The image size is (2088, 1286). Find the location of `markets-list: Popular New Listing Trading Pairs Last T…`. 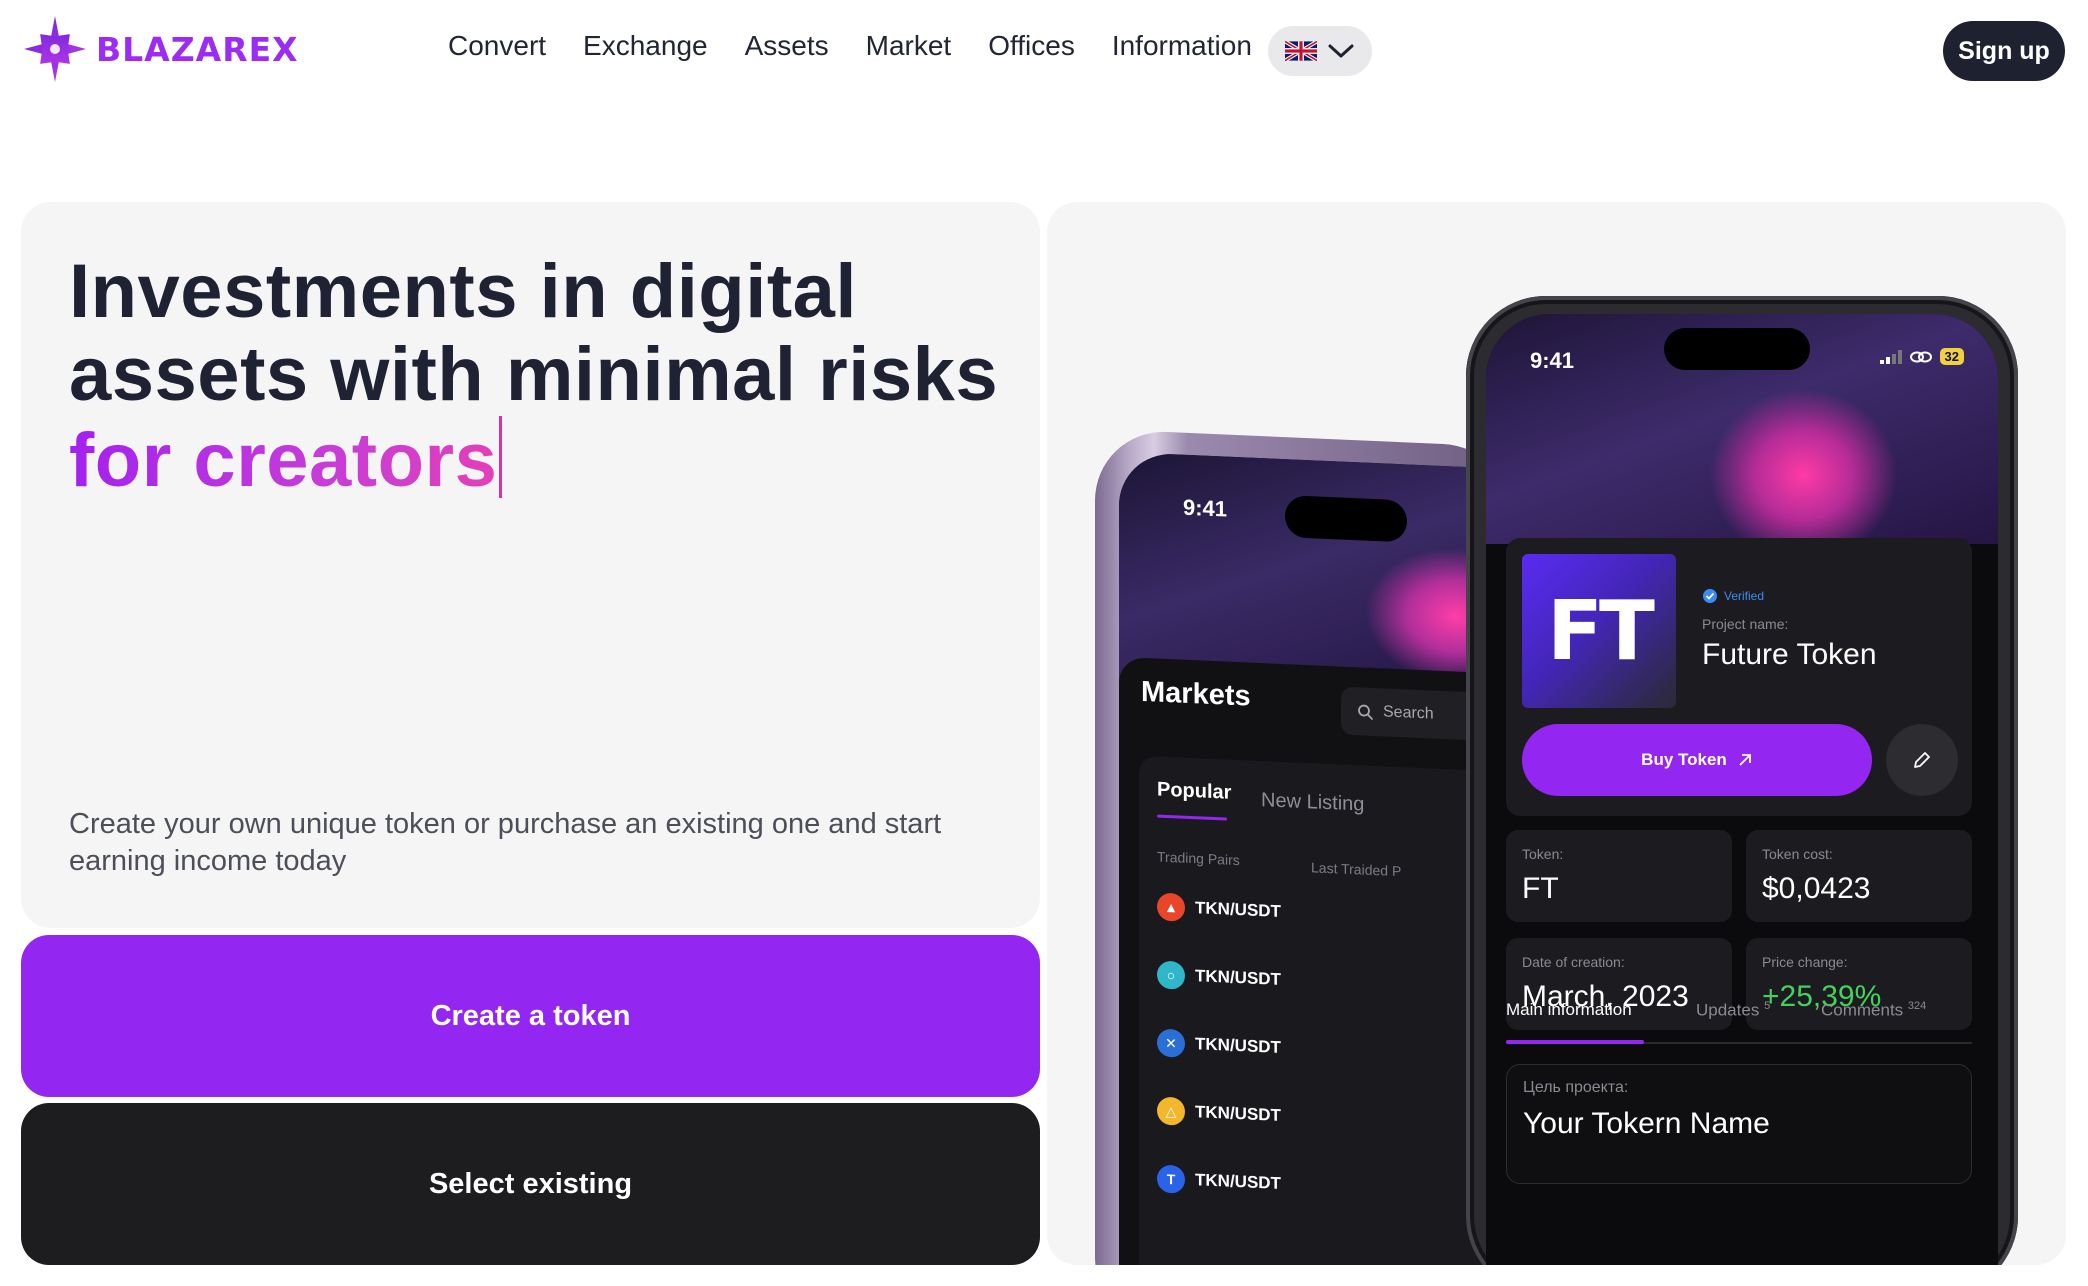

markets-list: Popular New Listing Trading Pairs Last T… is located at coordinates (1327, 1010).